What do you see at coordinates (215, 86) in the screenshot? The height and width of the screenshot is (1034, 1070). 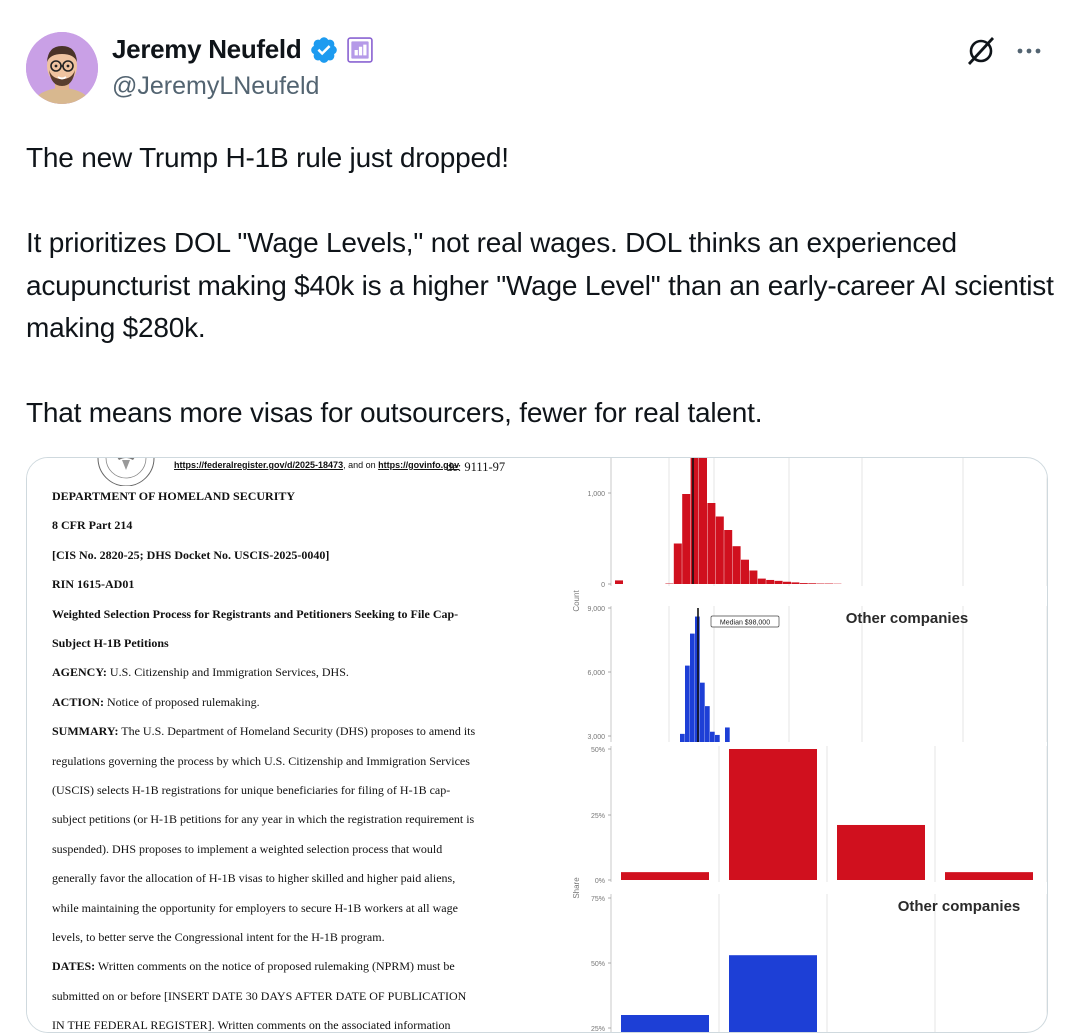 I see `author-handle: @JeremyLNeufeld` at bounding box center [215, 86].